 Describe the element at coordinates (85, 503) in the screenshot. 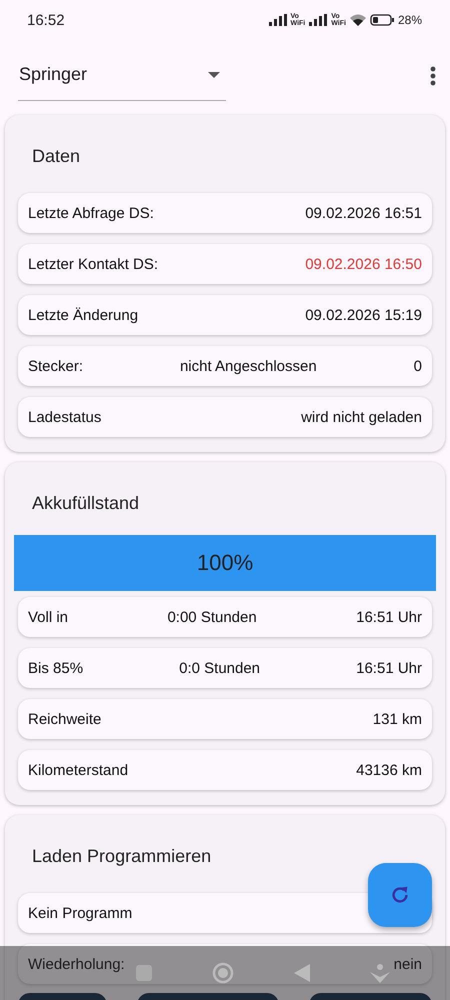

I see `card-title: Akkufüllstand` at that location.